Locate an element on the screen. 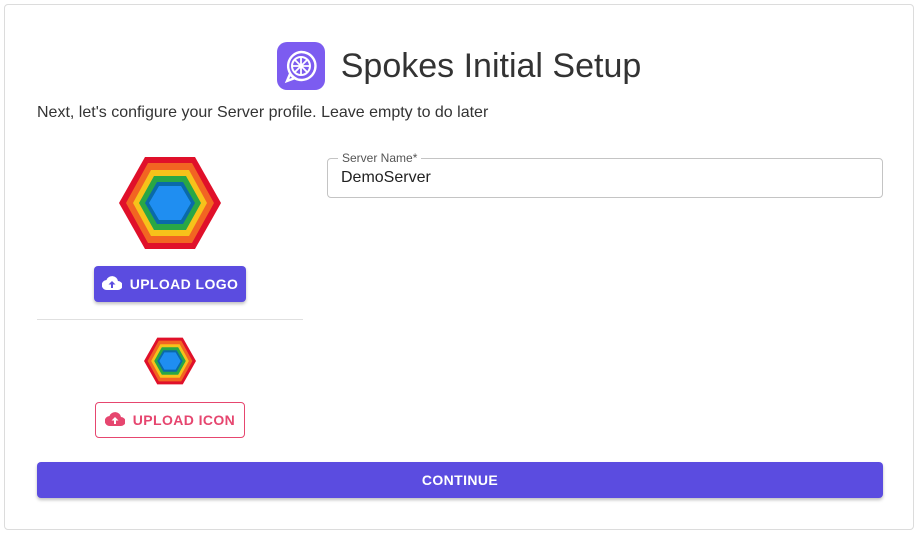 The image size is (918, 534). server-name-field: Server Name* is located at coordinates (605, 174).